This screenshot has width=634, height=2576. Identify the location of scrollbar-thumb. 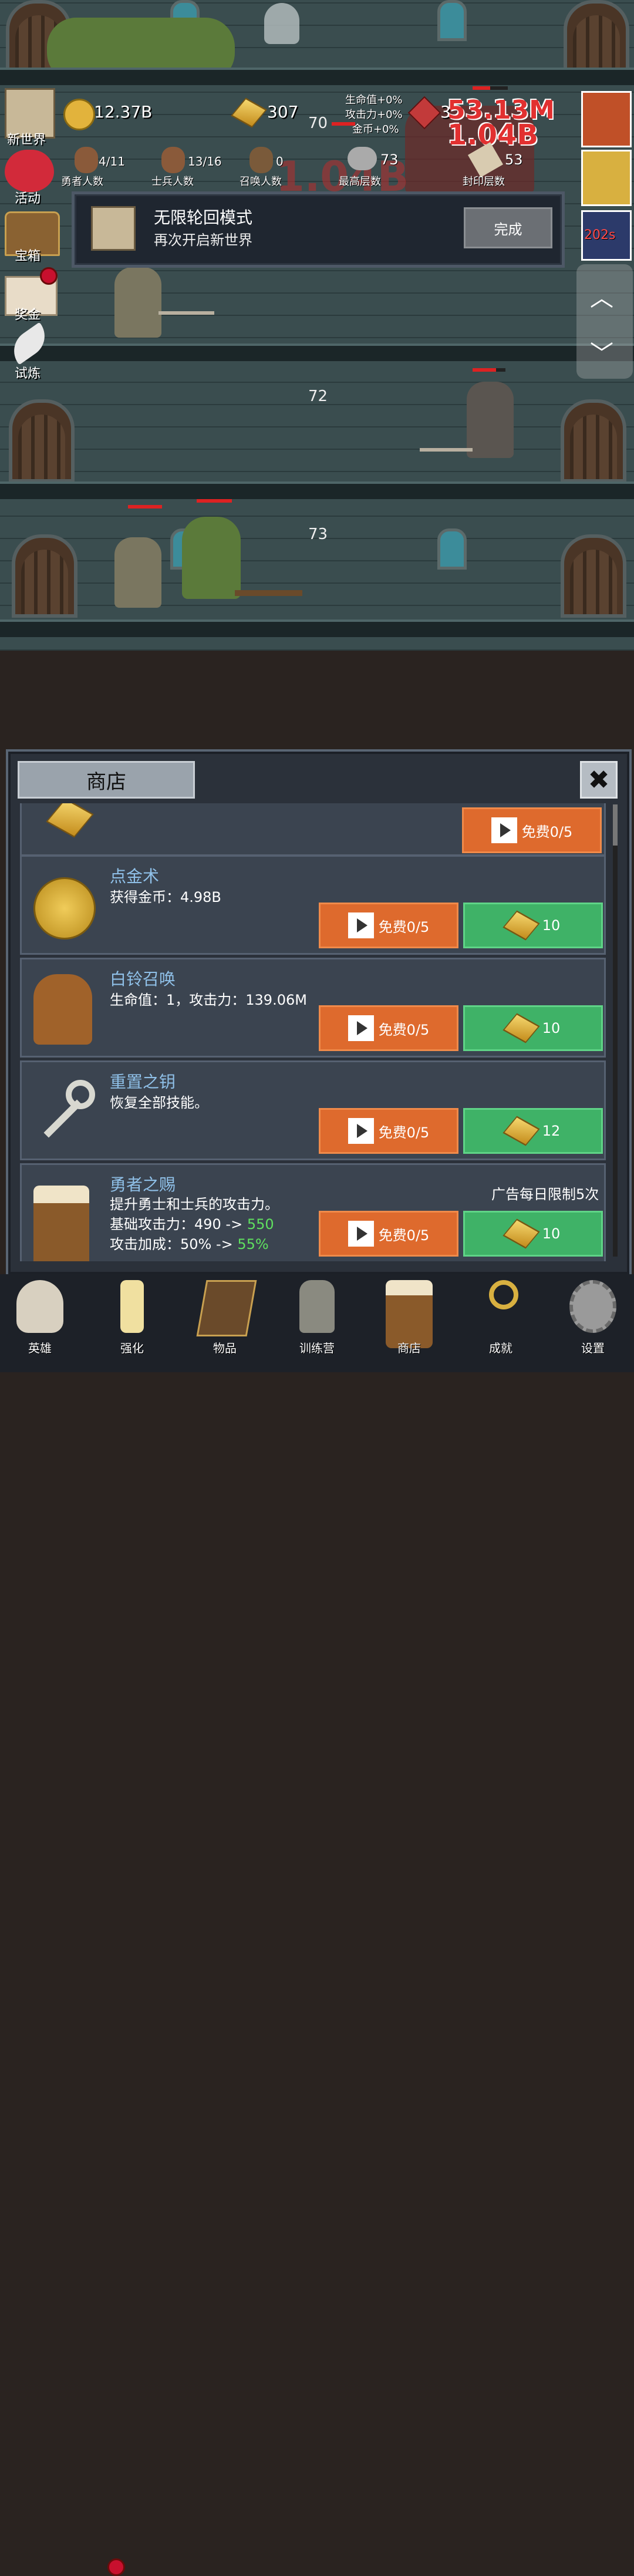
(615, 825).